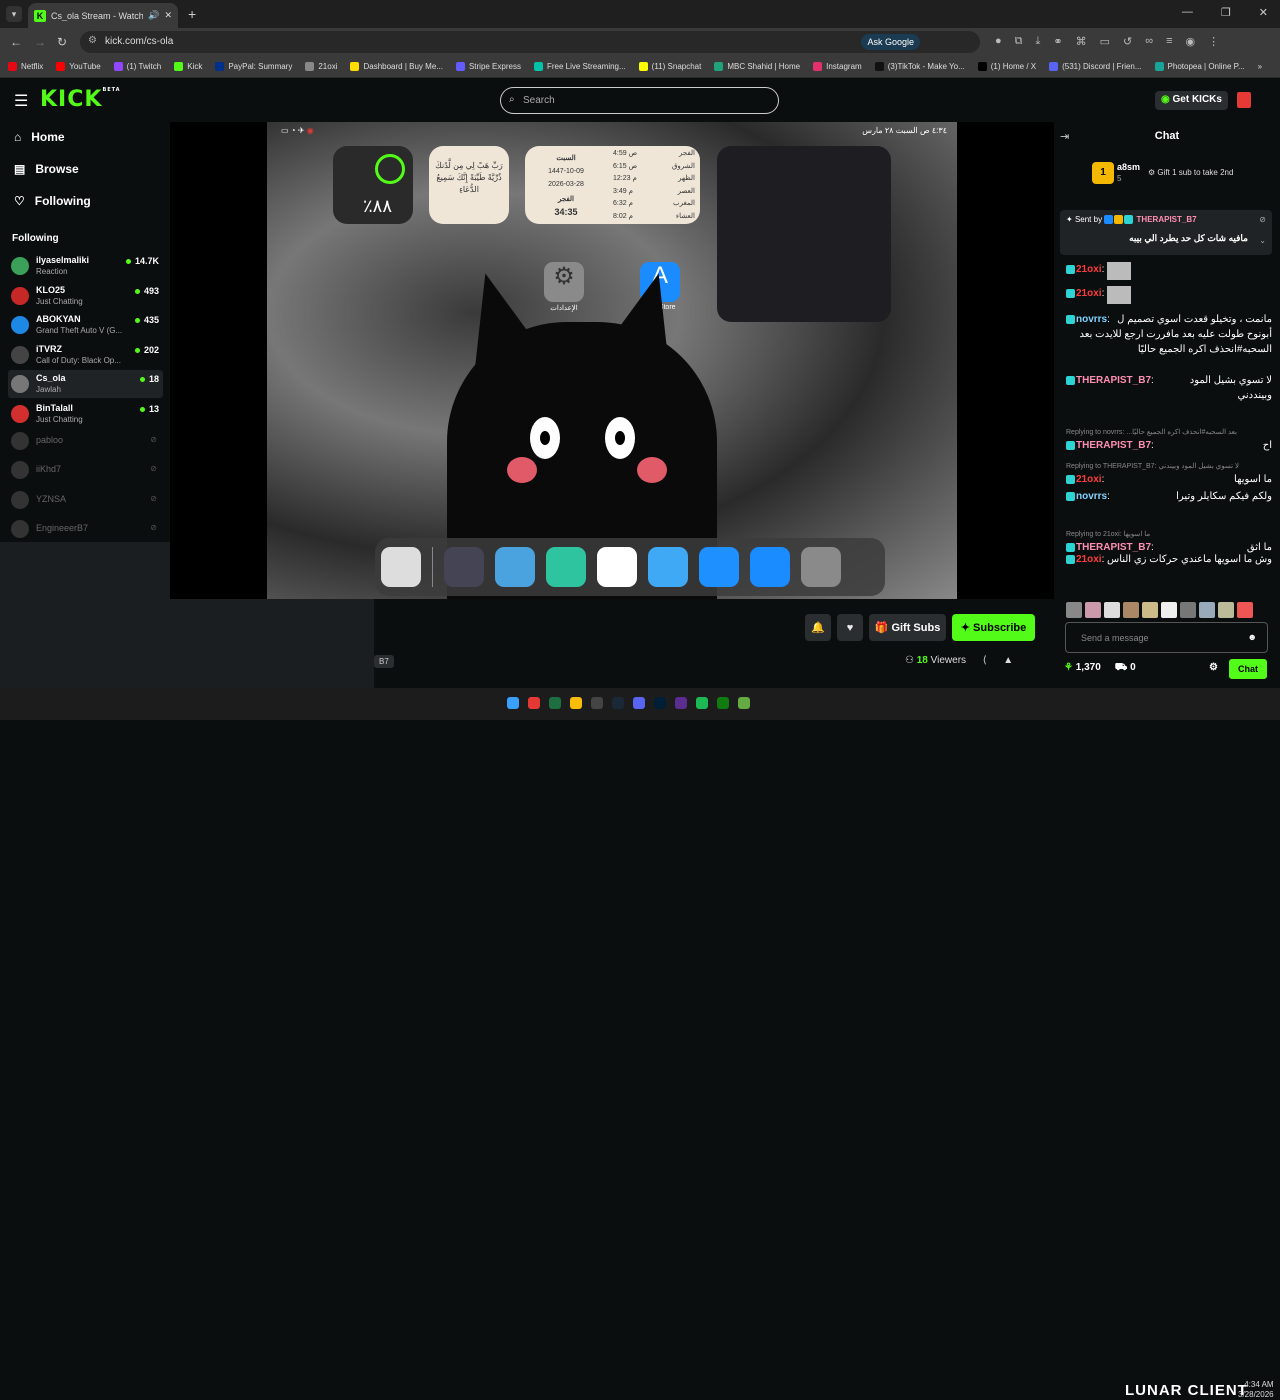  What do you see at coordinates (384, 661) in the screenshot?
I see `stream-tag: B7` at bounding box center [384, 661].